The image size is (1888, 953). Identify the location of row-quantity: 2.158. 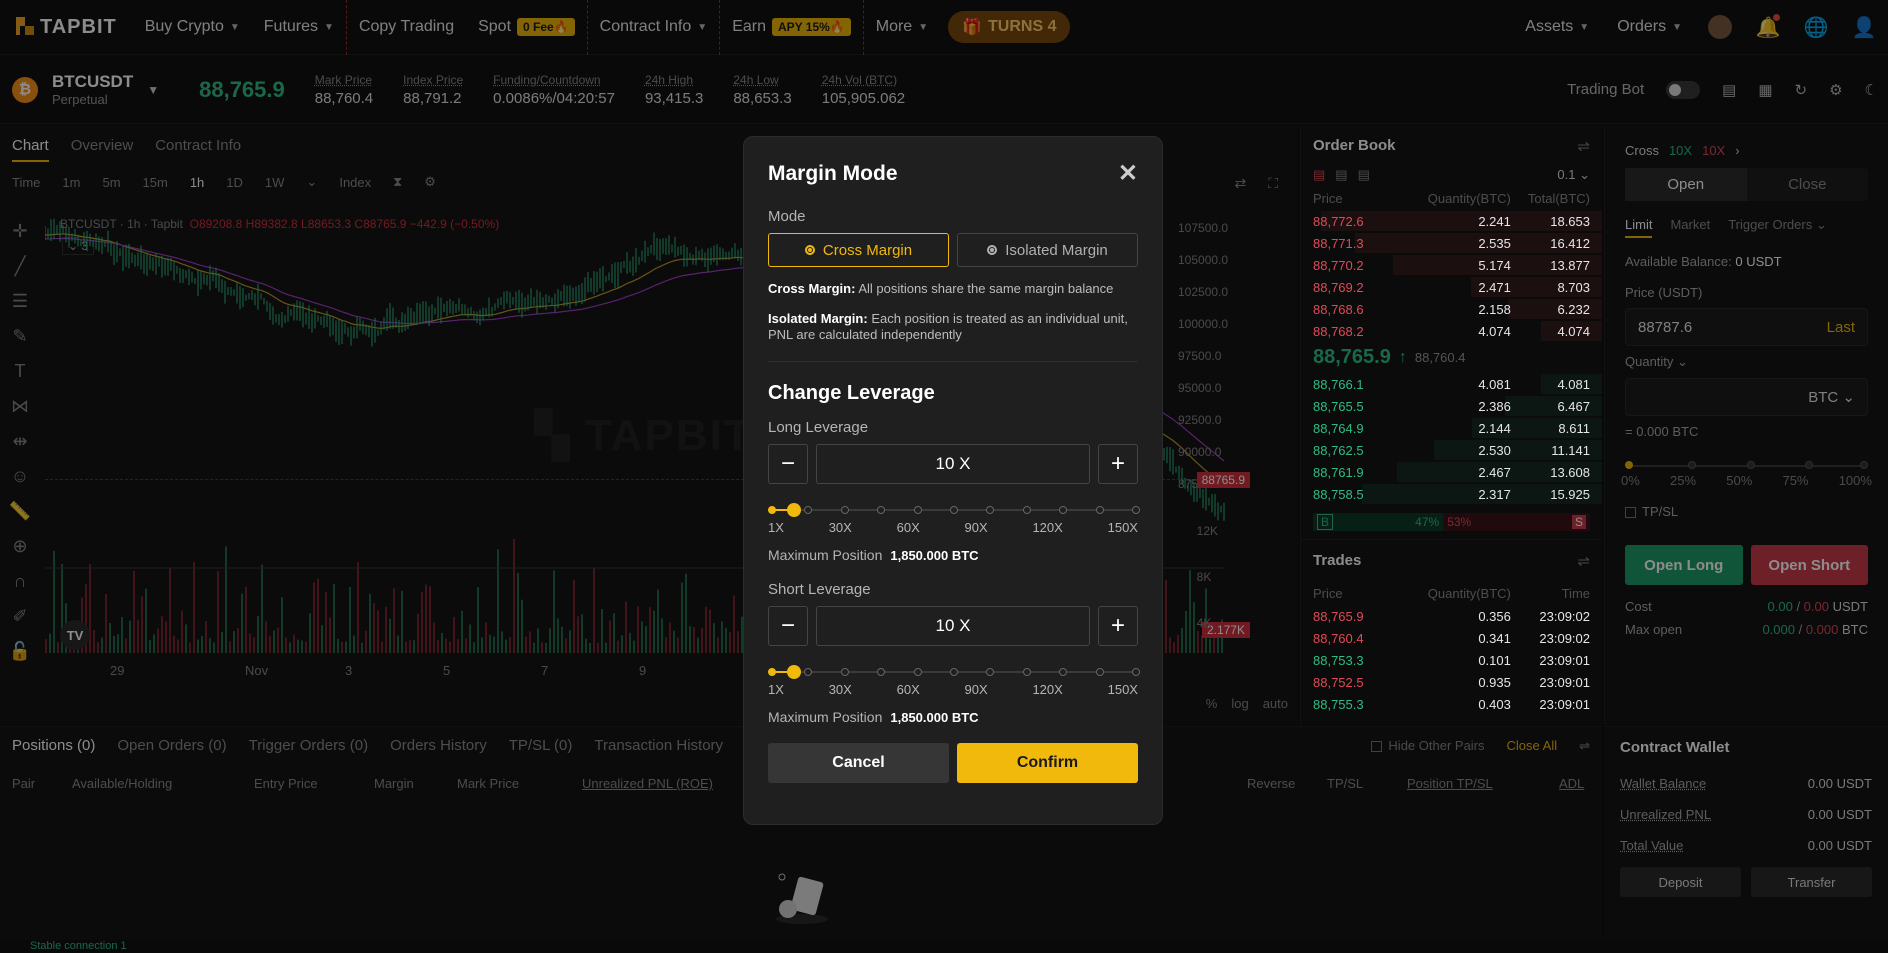
(1494, 309).